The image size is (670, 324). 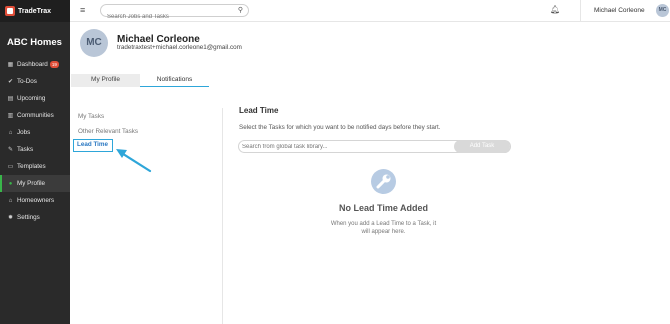 What do you see at coordinates (482, 146) in the screenshot?
I see `add-task-button: Add Task` at bounding box center [482, 146].